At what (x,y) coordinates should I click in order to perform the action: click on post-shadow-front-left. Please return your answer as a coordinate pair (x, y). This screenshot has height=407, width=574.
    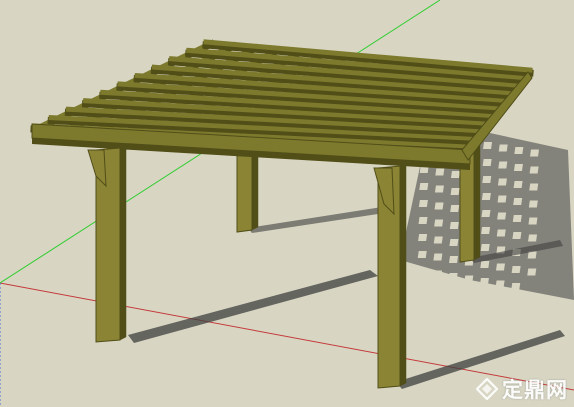
    Looking at the image, I should click on (253, 306).